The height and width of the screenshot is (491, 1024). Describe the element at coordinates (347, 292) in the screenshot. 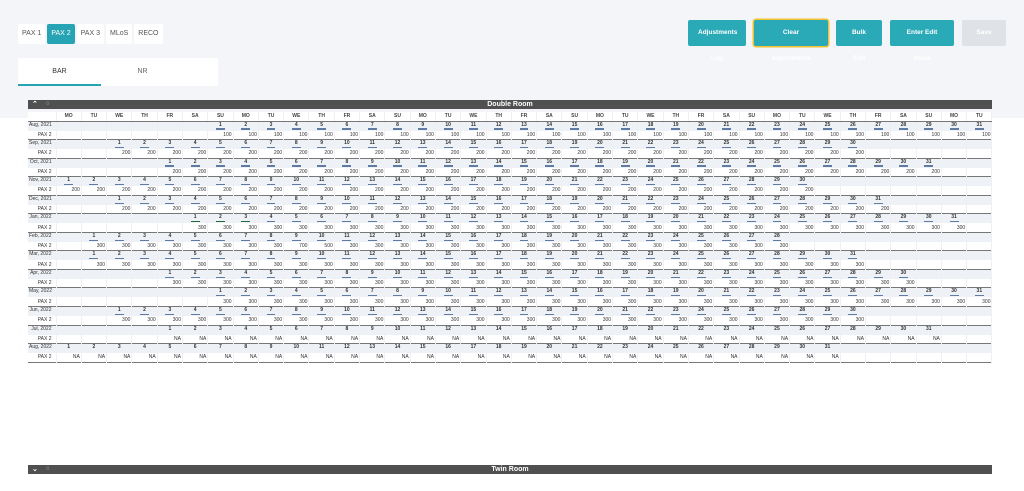

I see `date-cell: 6` at that location.